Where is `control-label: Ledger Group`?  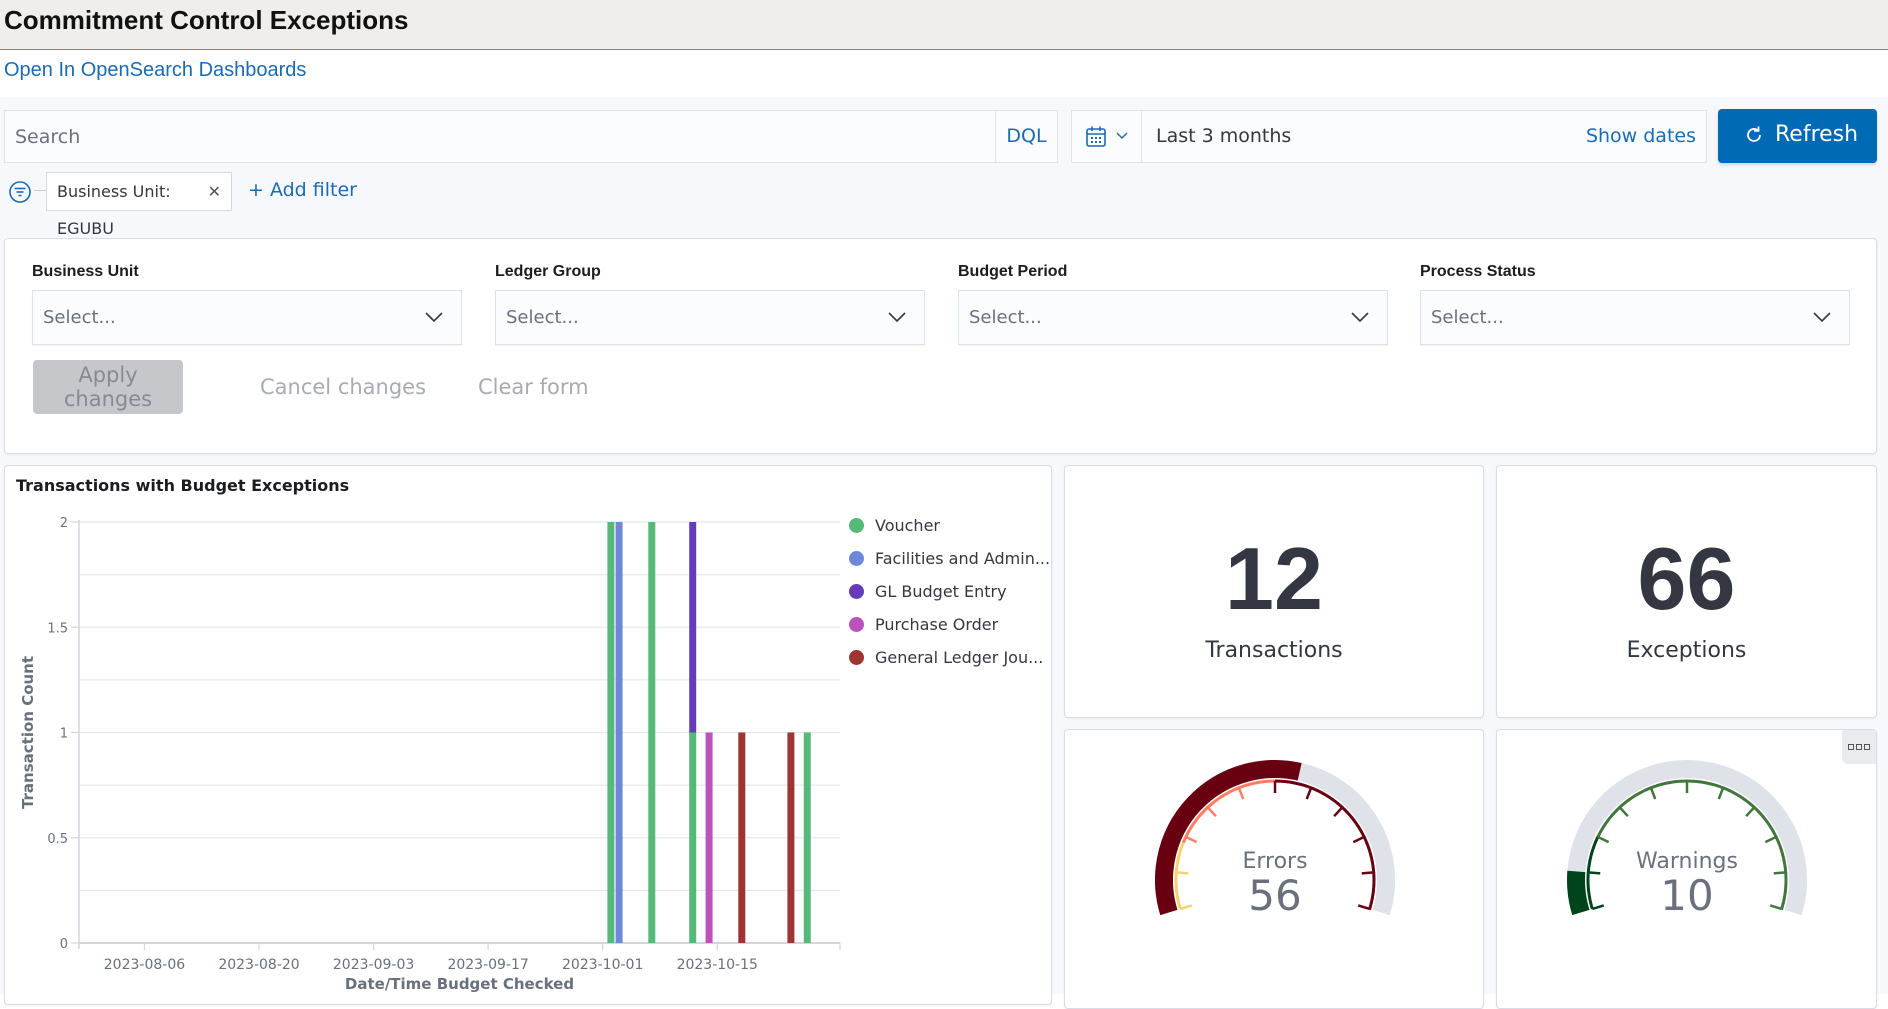 control-label: Ledger Group is located at coordinates (710, 272).